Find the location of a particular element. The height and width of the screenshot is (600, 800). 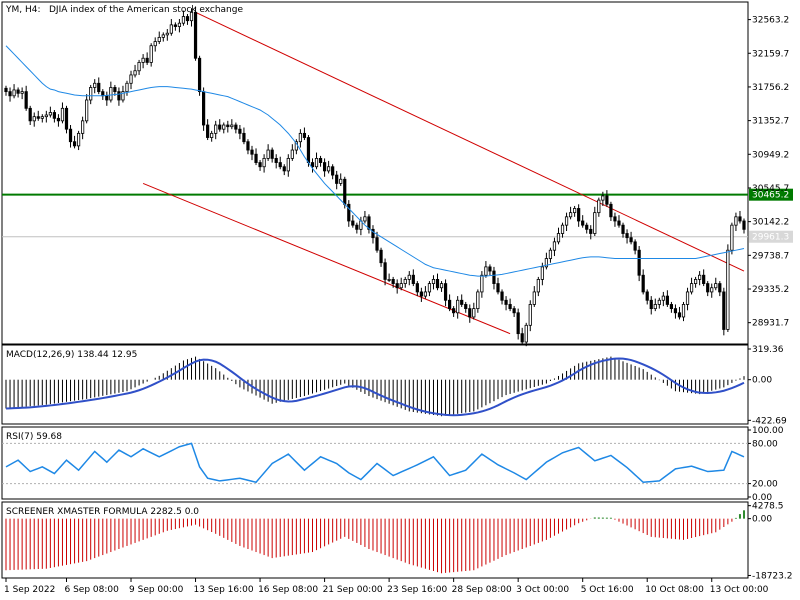

time-tick-label: 10 Oct 08:00 is located at coordinates (674, 590).